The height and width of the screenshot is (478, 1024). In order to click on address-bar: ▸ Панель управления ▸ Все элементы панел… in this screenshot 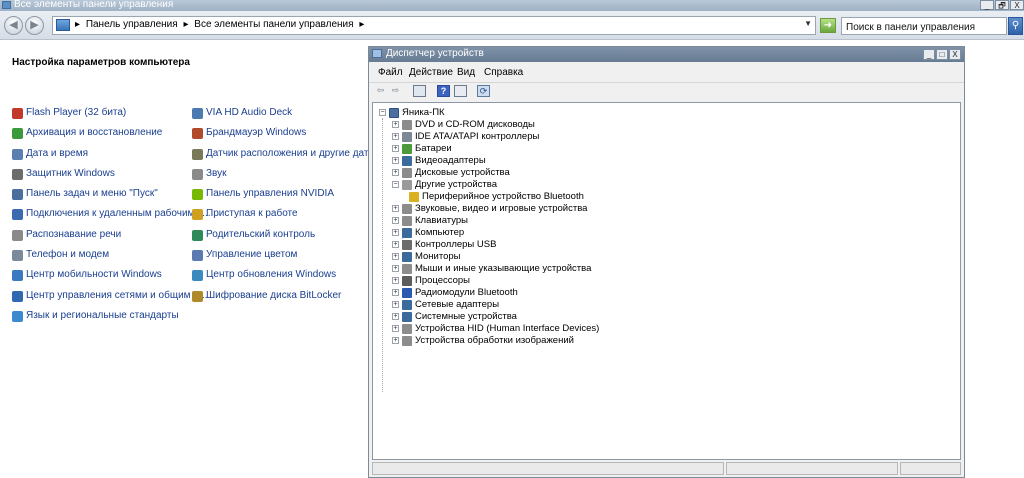, I will do `click(434, 25)`.